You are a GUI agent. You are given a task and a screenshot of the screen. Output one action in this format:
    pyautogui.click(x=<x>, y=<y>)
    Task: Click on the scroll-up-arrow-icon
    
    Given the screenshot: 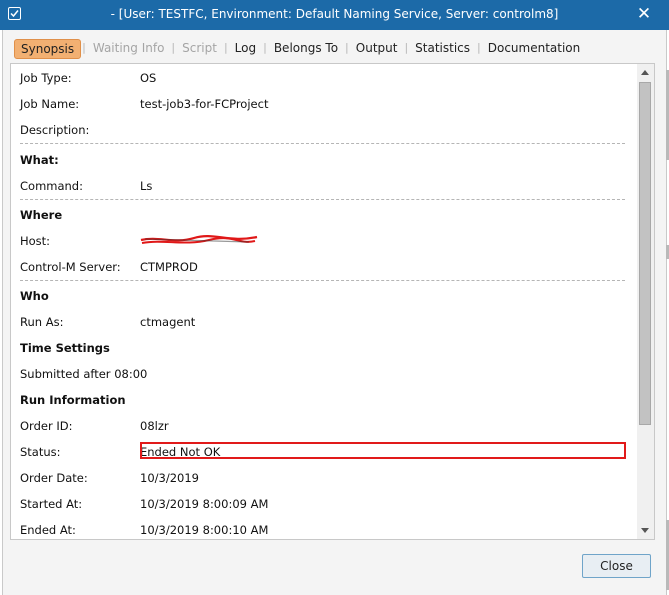 What is the action you would take?
    pyautogui.click(x=645, y=72)
    